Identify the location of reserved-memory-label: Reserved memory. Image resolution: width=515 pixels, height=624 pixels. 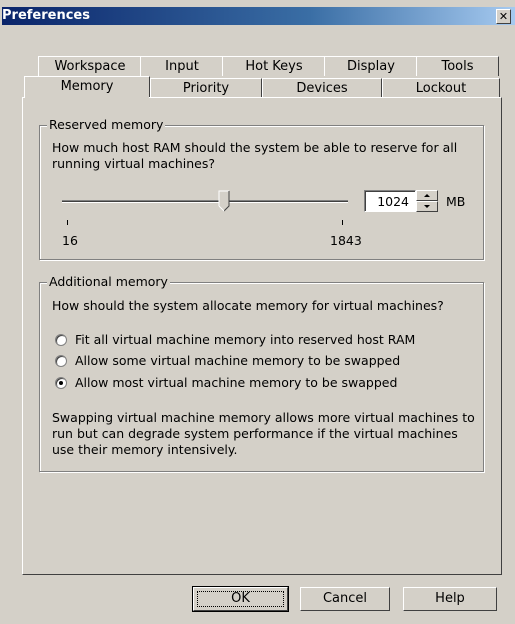
(106, 124).